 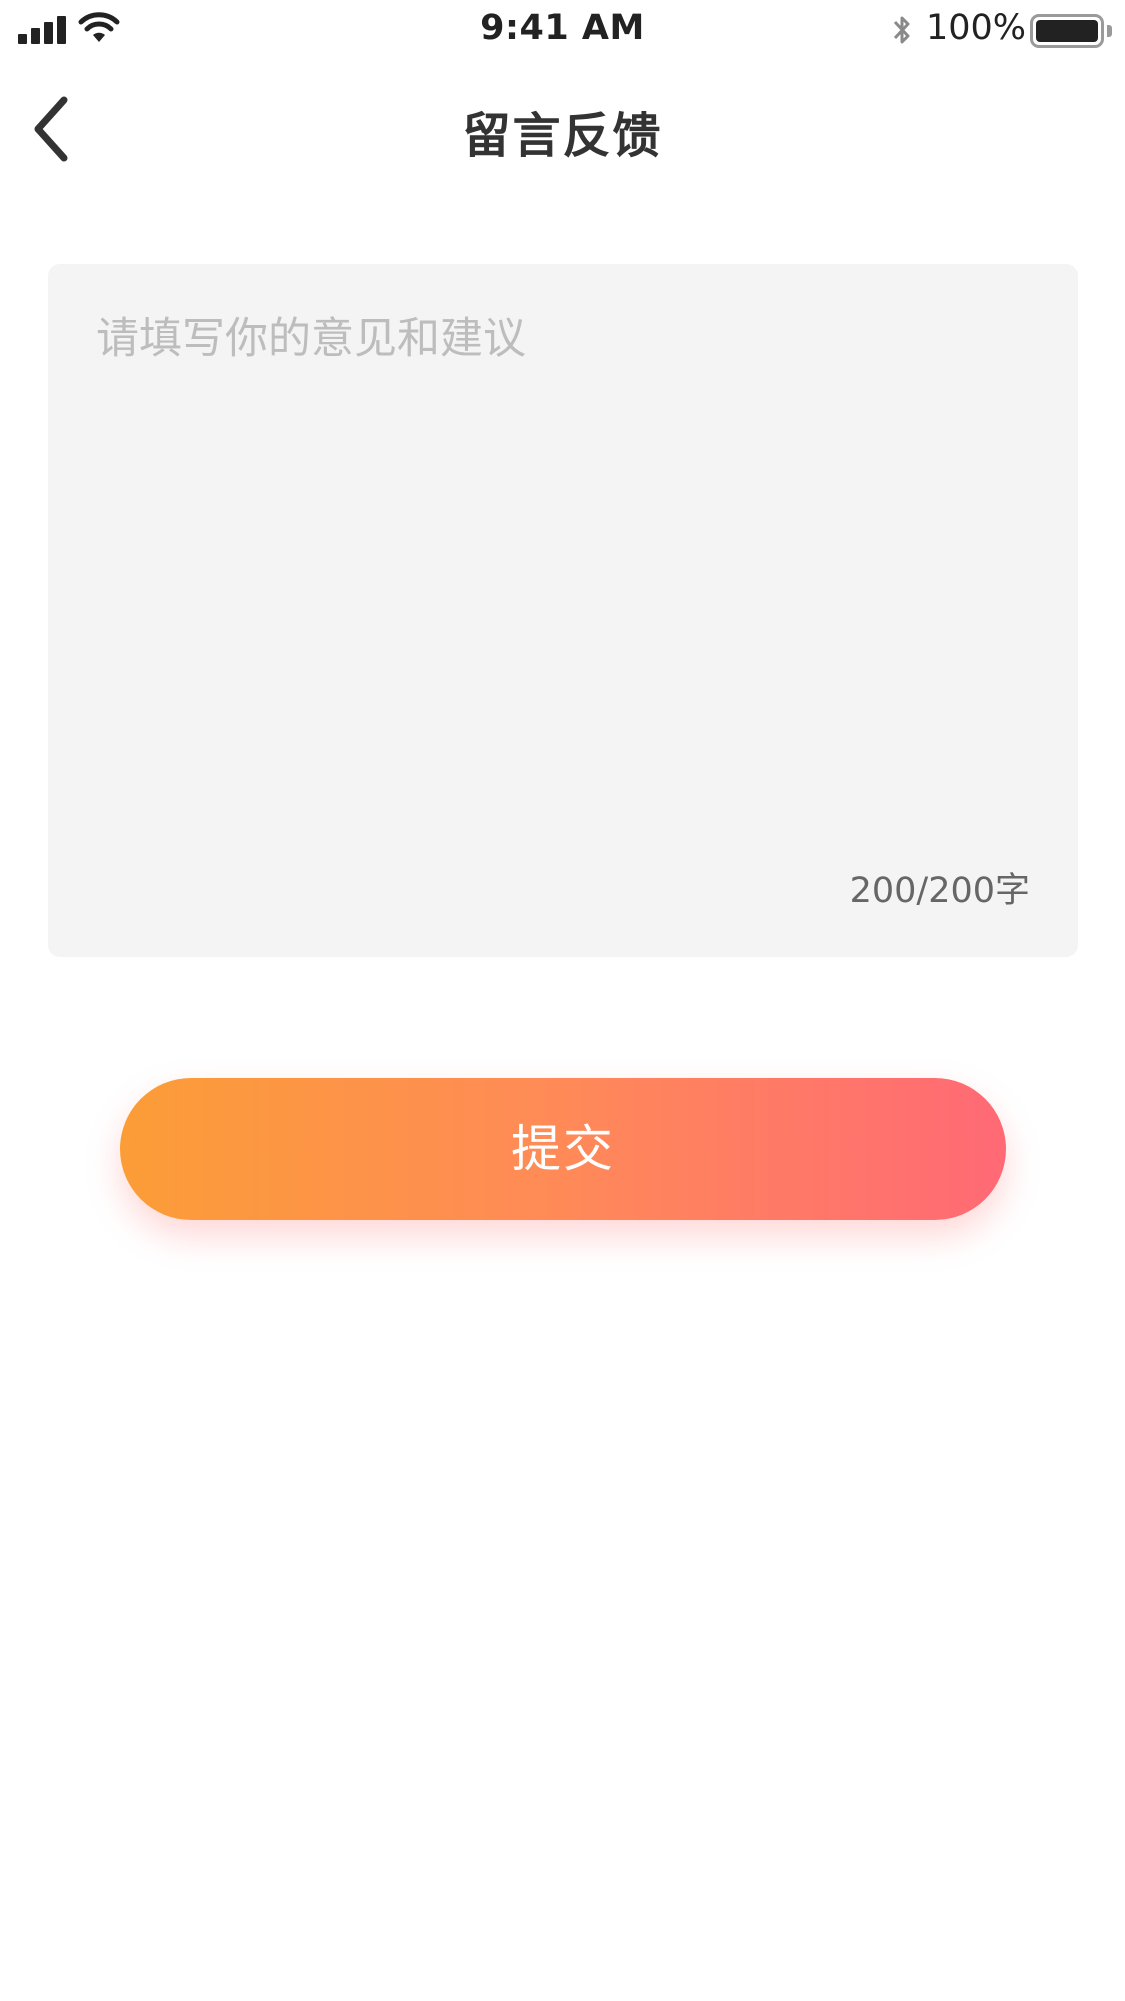 I want to click on battery-tip, so click(x=1109, y=31).